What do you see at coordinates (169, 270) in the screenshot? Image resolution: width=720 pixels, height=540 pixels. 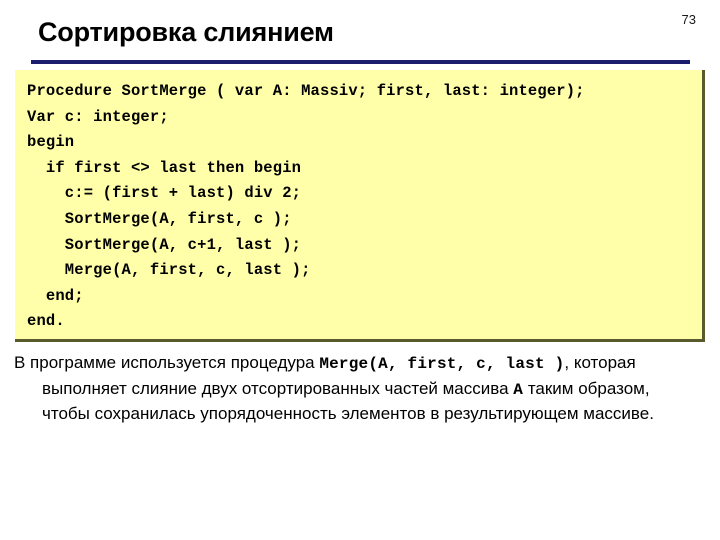 I see `code-line: Merge(A, first, c, last );` at bounding box center [169, 270].